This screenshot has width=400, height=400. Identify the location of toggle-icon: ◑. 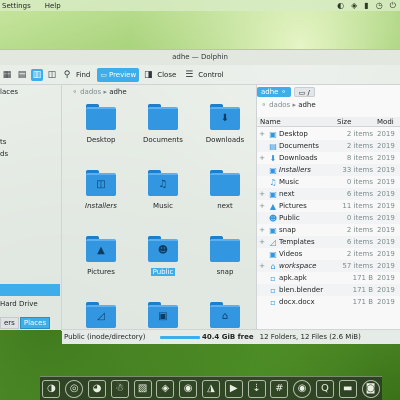
(51, 388).